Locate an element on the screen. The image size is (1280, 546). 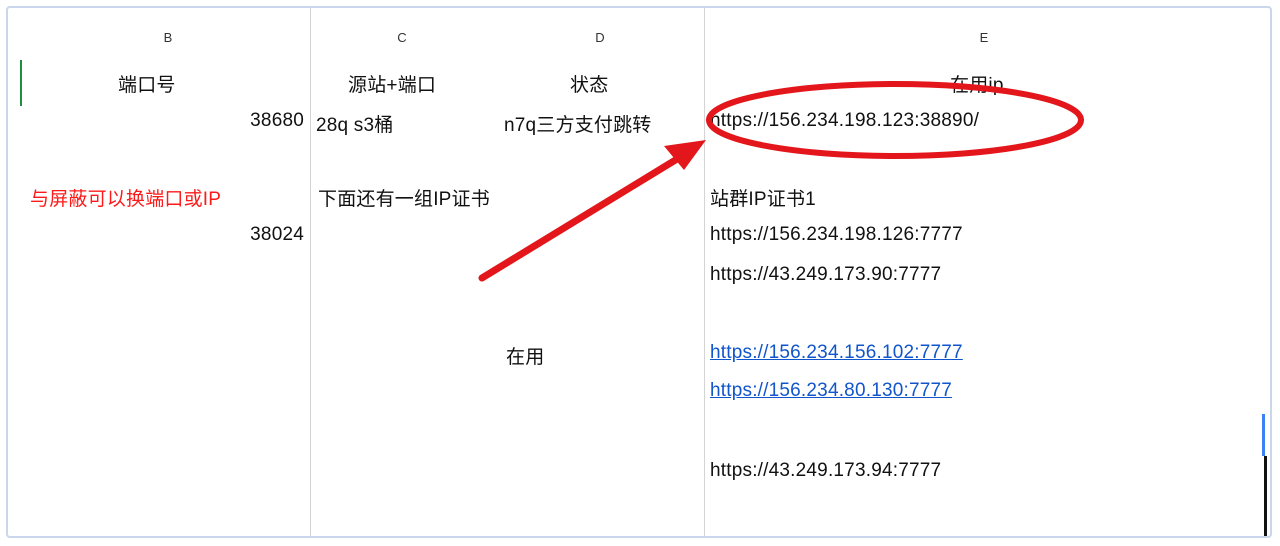
red-ellipse-annotation is located at coordinates (895, 120).